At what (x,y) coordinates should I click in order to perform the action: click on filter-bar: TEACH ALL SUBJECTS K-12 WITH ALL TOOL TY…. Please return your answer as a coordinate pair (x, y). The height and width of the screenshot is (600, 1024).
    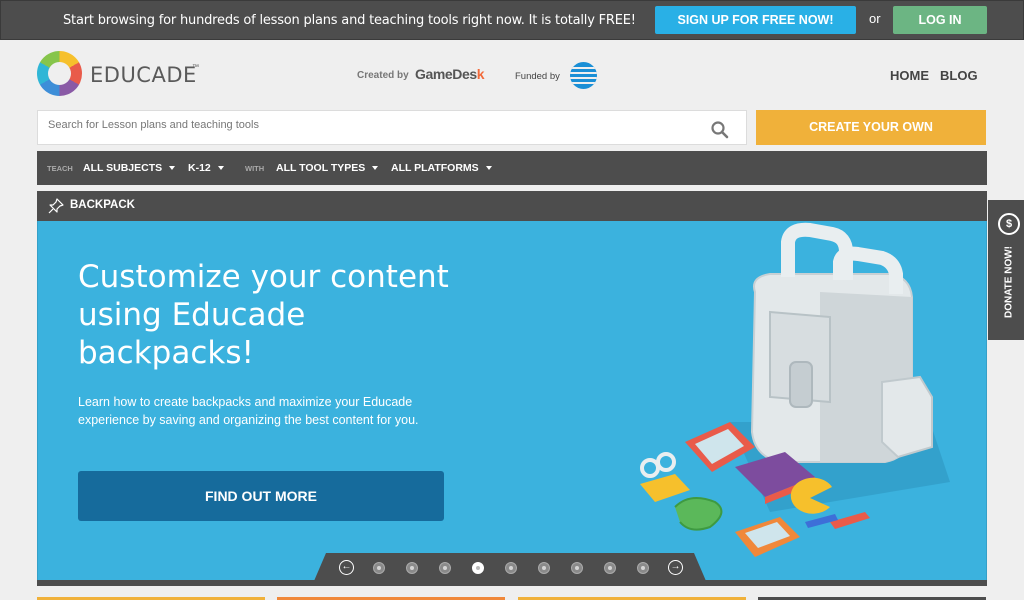
    Looking at the image, I should click on (512, 168).